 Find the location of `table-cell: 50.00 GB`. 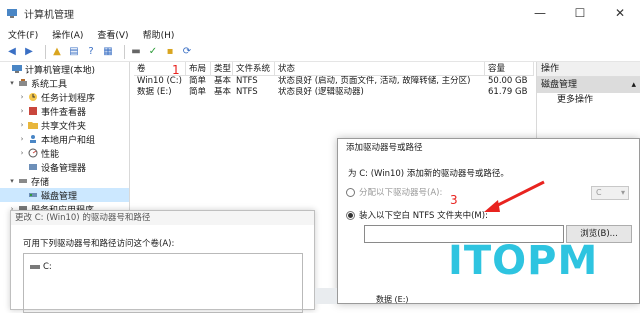

table-cell: 50.00 GB is located at coordinates (508, 81).